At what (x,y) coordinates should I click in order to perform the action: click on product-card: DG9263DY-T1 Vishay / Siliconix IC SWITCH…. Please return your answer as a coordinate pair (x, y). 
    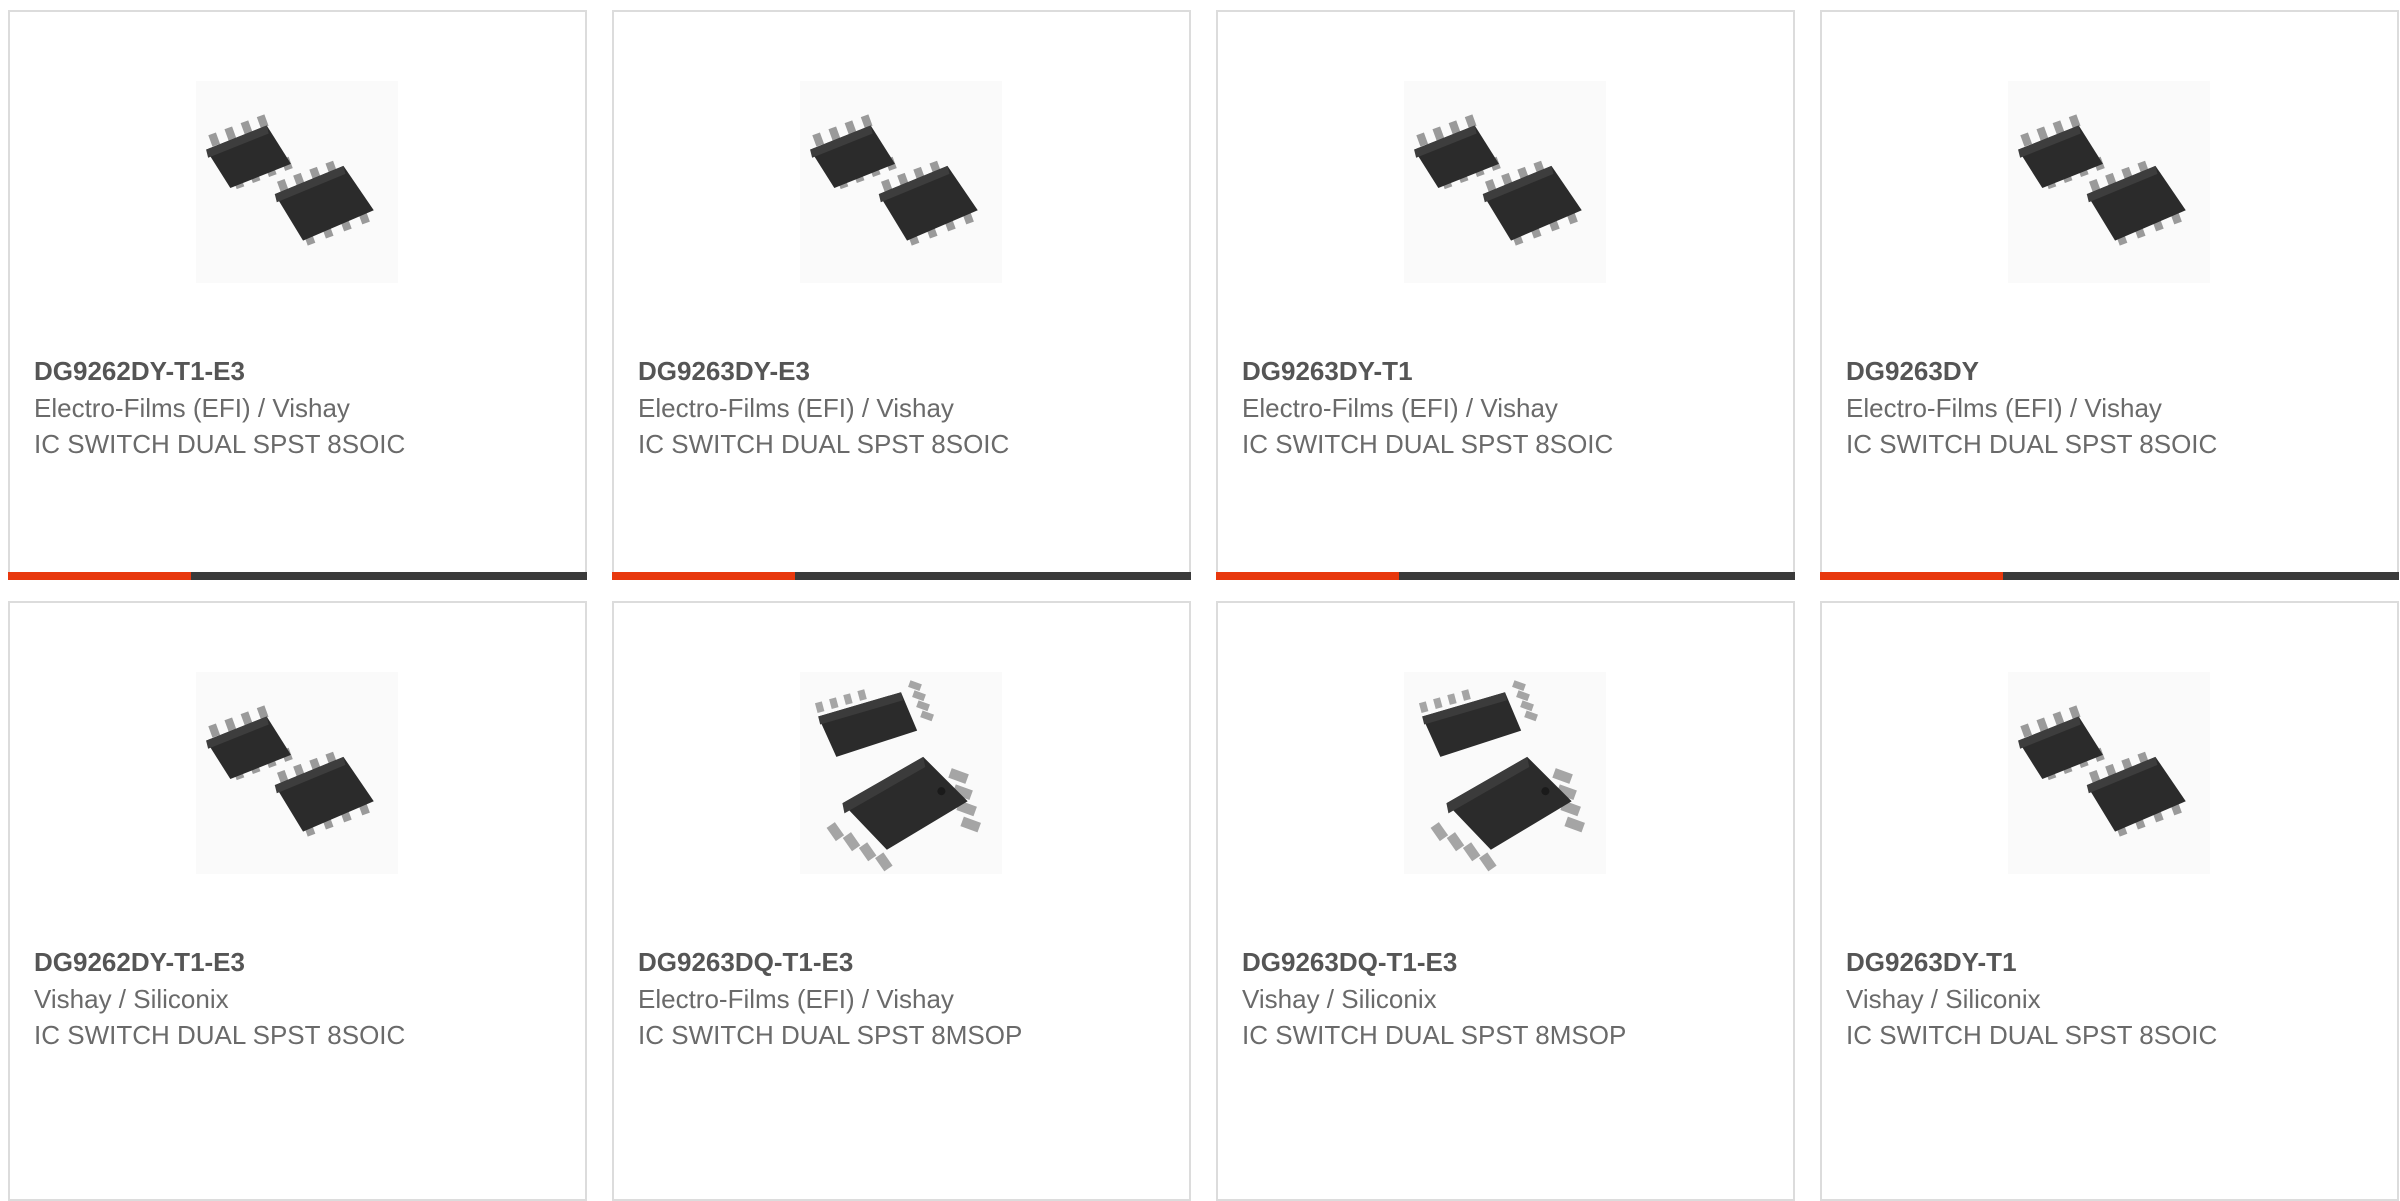
    Looking at the image, I should click on (2109, 901).